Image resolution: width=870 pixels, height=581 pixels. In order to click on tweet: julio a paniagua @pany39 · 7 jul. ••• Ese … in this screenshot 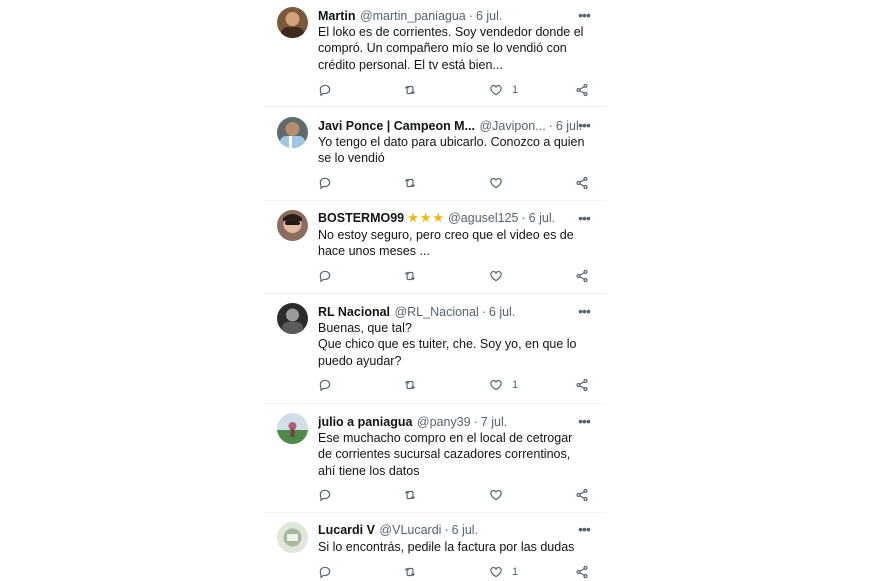, I will do `click(435, 458)`.